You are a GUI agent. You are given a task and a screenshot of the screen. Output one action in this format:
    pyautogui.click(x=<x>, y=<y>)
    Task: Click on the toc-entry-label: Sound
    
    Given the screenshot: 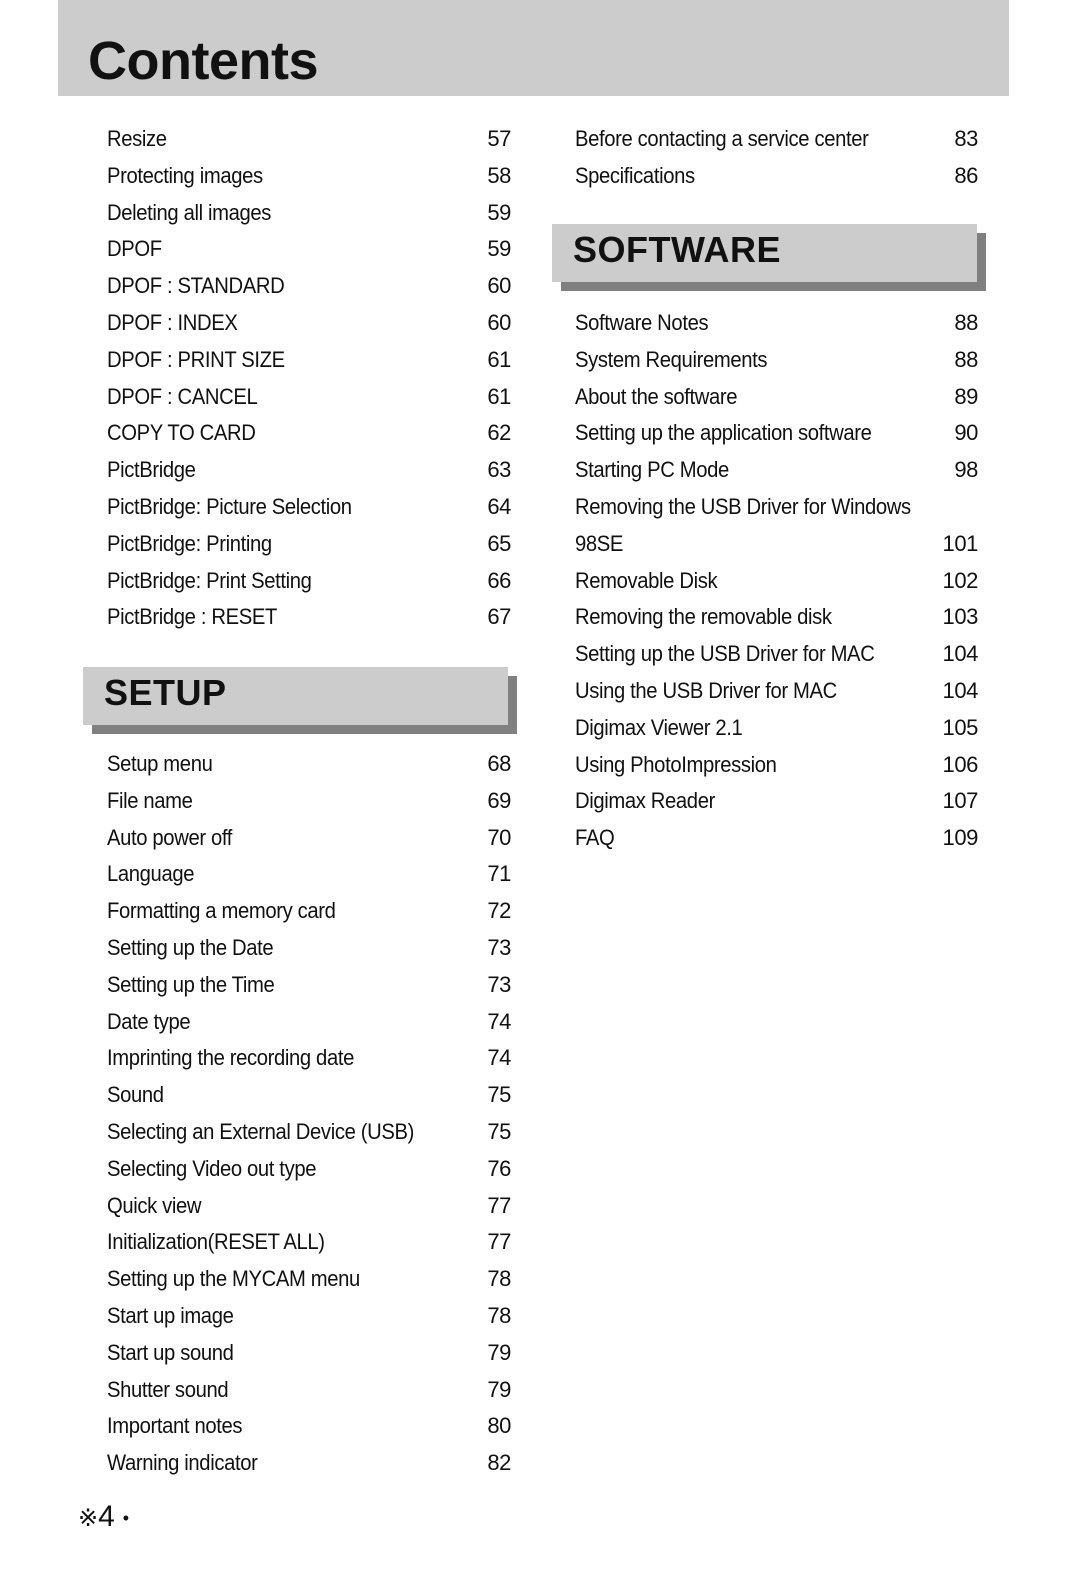 What is the action you would take?
    pyautogui.click(x=135, y=1095)
    